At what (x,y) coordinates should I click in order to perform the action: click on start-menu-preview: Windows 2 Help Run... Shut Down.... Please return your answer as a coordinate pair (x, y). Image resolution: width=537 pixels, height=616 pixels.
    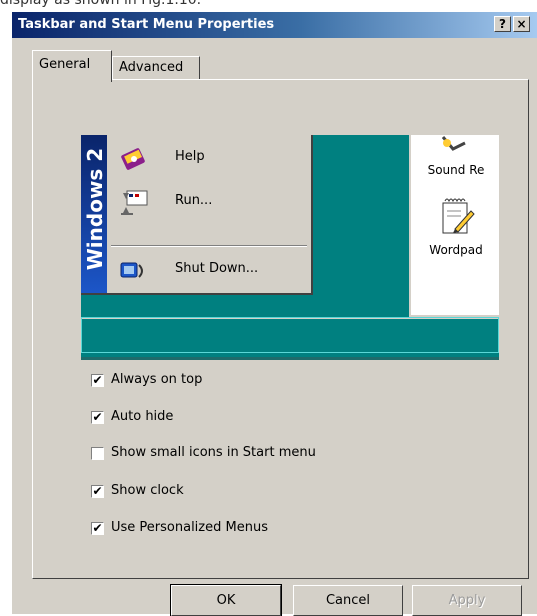
    Looking at the image, I should click on (197, 215).